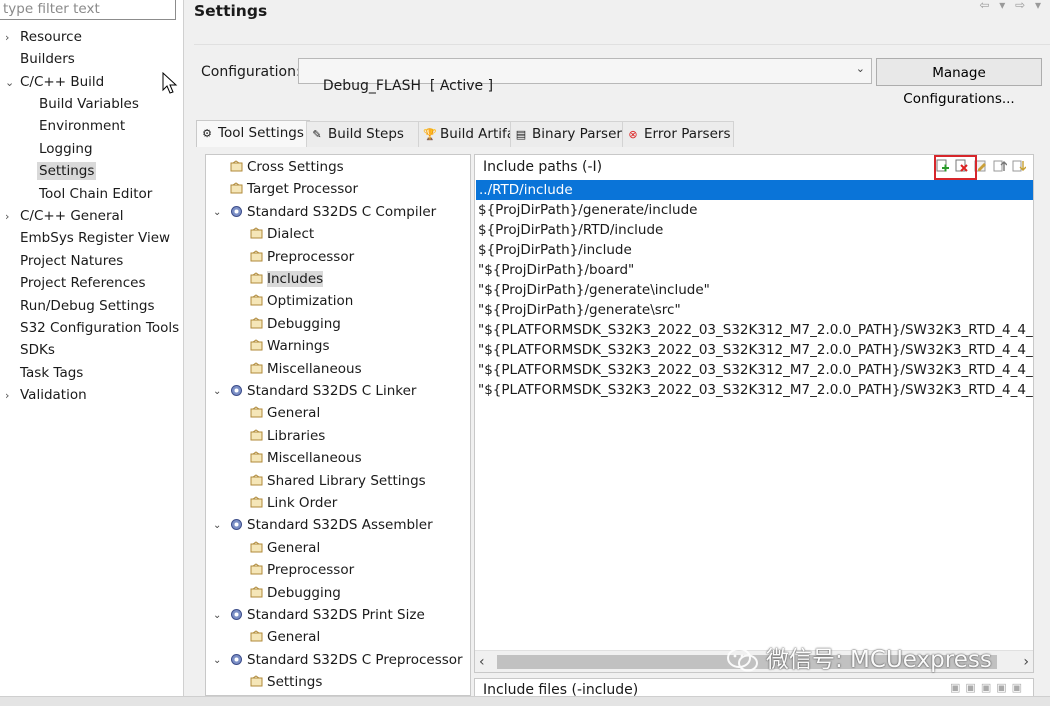 The width and height of the screenshot is (1050, 706). What do you see at coordinates (678, 134) in the screenshot?
I see `tab-error-parsers: ⊗ Error Parsers` at bounding box center [678, 134].